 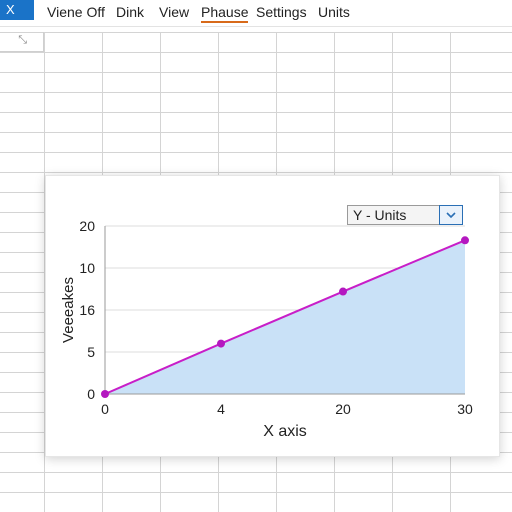 I want to click on y-tick-label: 20, so click(x=87, y=226).